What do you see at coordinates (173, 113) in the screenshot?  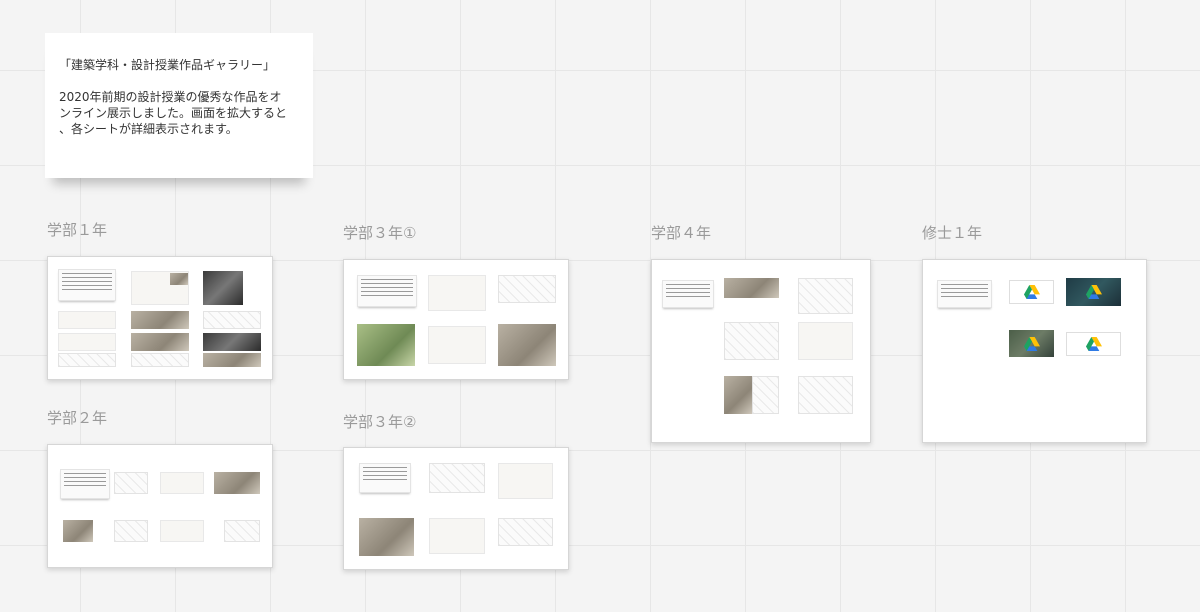 I see `sticky-note-line: ンライン展示しました。画面を拡大すると` at bounding box center [173, 113].